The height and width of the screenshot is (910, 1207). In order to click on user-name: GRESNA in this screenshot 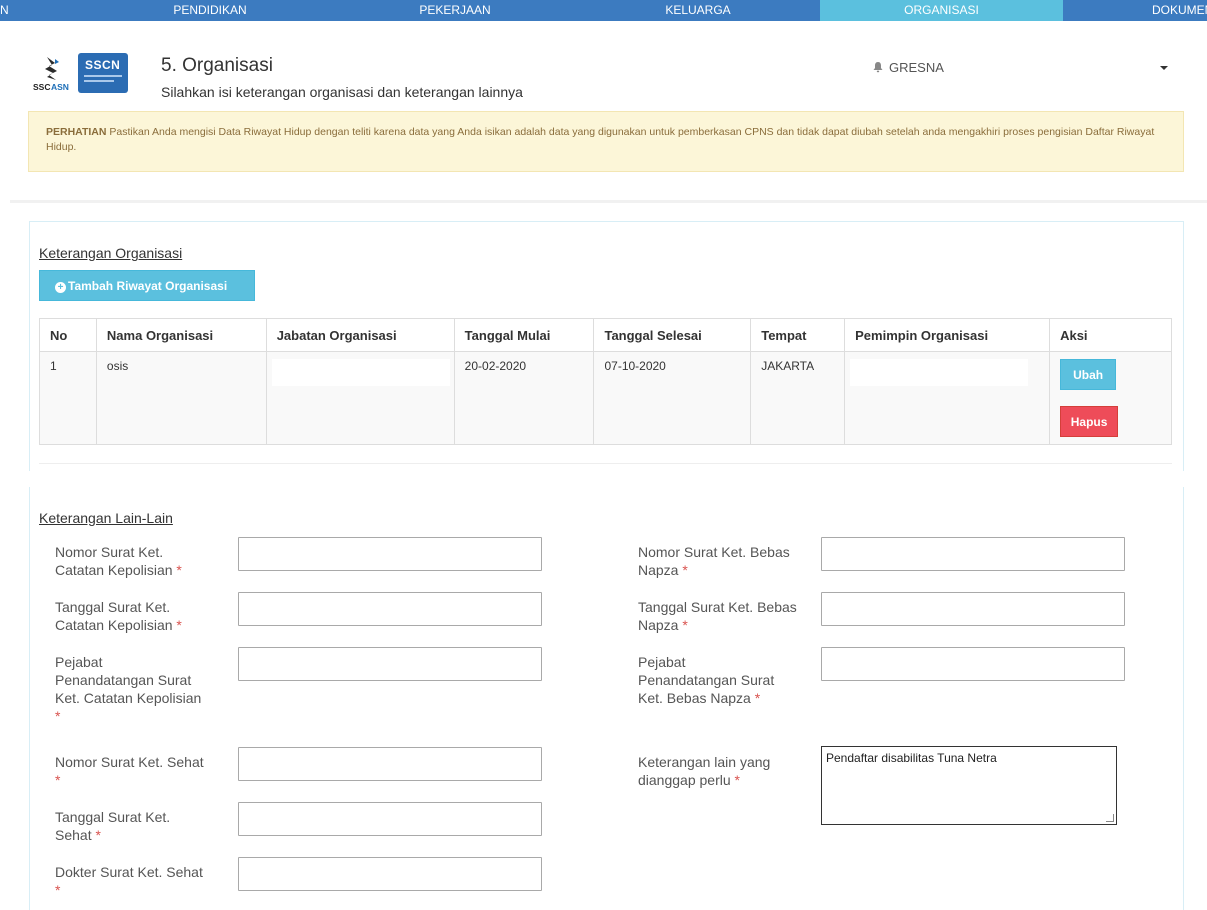, I will do `click(916, 67)`.